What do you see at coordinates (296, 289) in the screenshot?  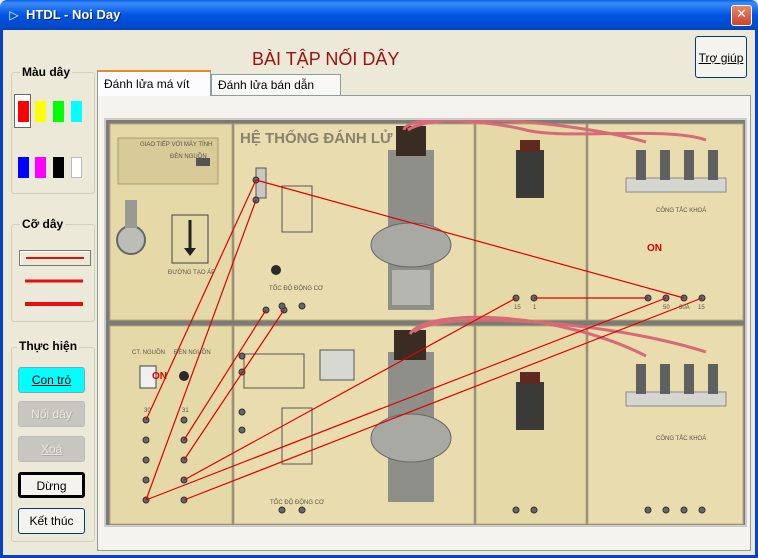 I see `engine-speed-top-label: TỐC ĐỘ ĐỘNG CƠ` at bounding box center [296, 289].